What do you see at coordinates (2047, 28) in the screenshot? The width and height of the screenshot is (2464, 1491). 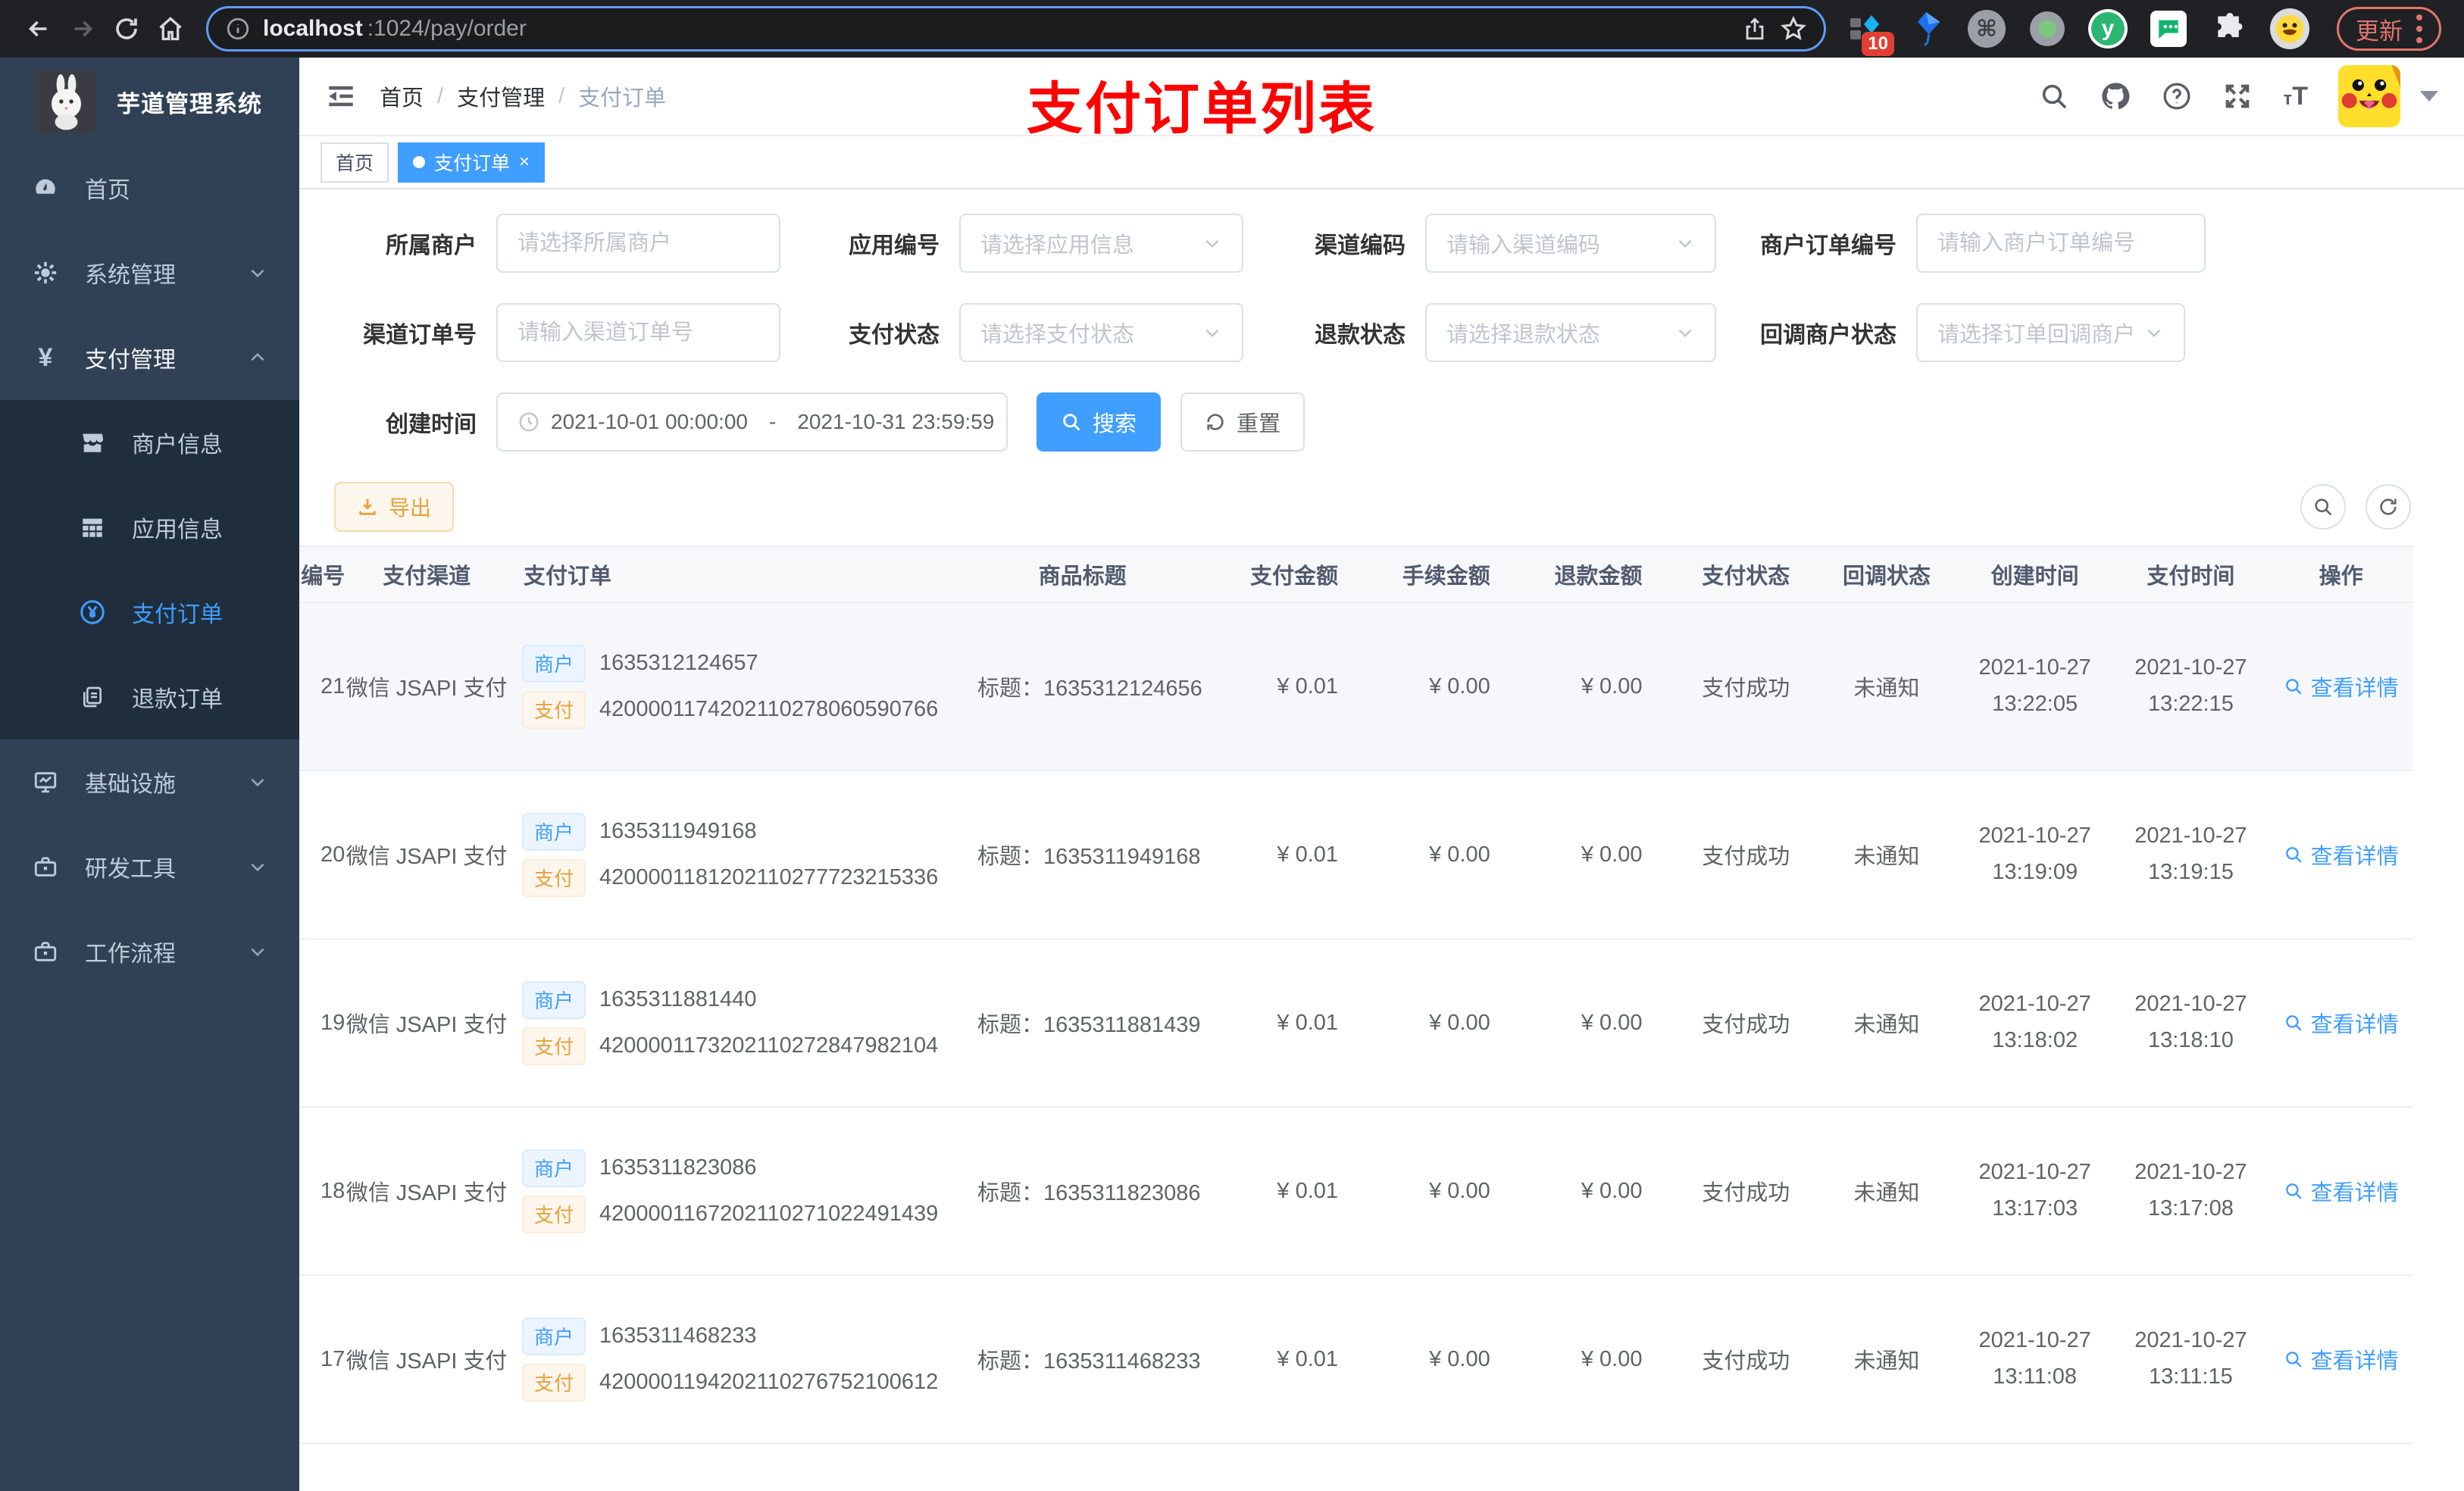 I see `extension-green-dot-icon` at bounding box center [2047, 28].